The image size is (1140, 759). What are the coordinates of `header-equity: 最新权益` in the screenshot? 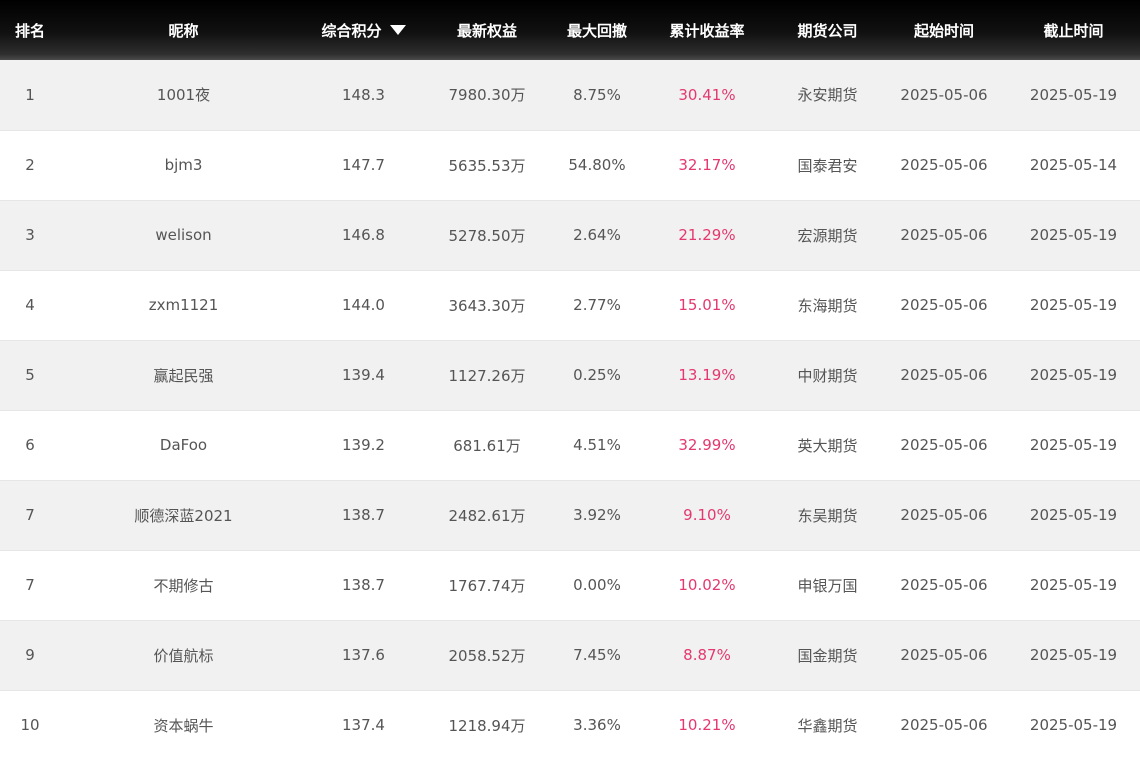 It's located at (487, 30).